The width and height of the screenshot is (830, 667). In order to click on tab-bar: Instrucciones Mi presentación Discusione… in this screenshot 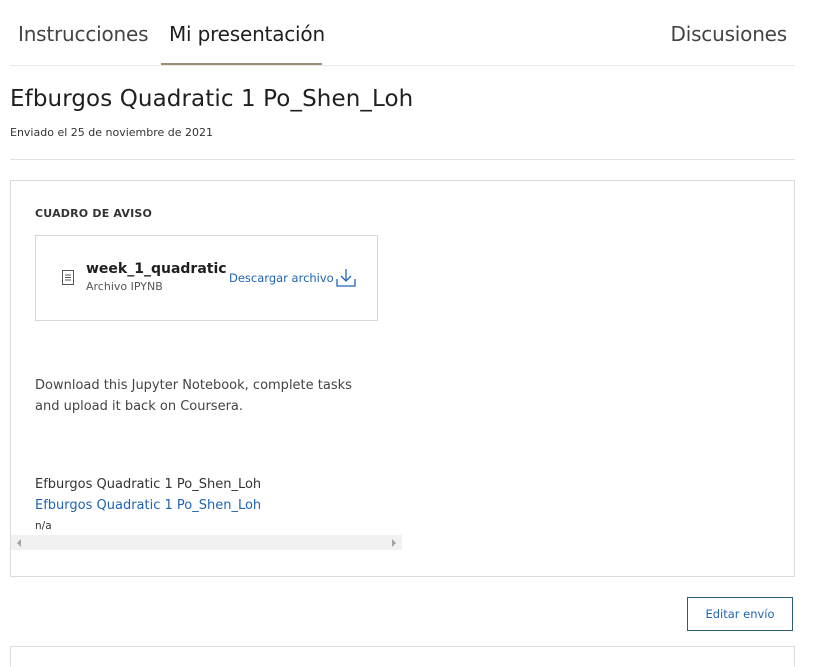, I will do `click(402, 33)`.